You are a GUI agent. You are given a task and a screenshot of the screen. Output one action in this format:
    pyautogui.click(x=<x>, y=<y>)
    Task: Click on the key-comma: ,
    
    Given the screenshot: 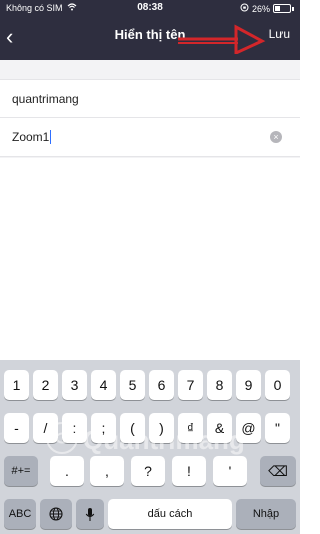 What is the action you would take?
    pyautogui.click(x=107, y=471)
    